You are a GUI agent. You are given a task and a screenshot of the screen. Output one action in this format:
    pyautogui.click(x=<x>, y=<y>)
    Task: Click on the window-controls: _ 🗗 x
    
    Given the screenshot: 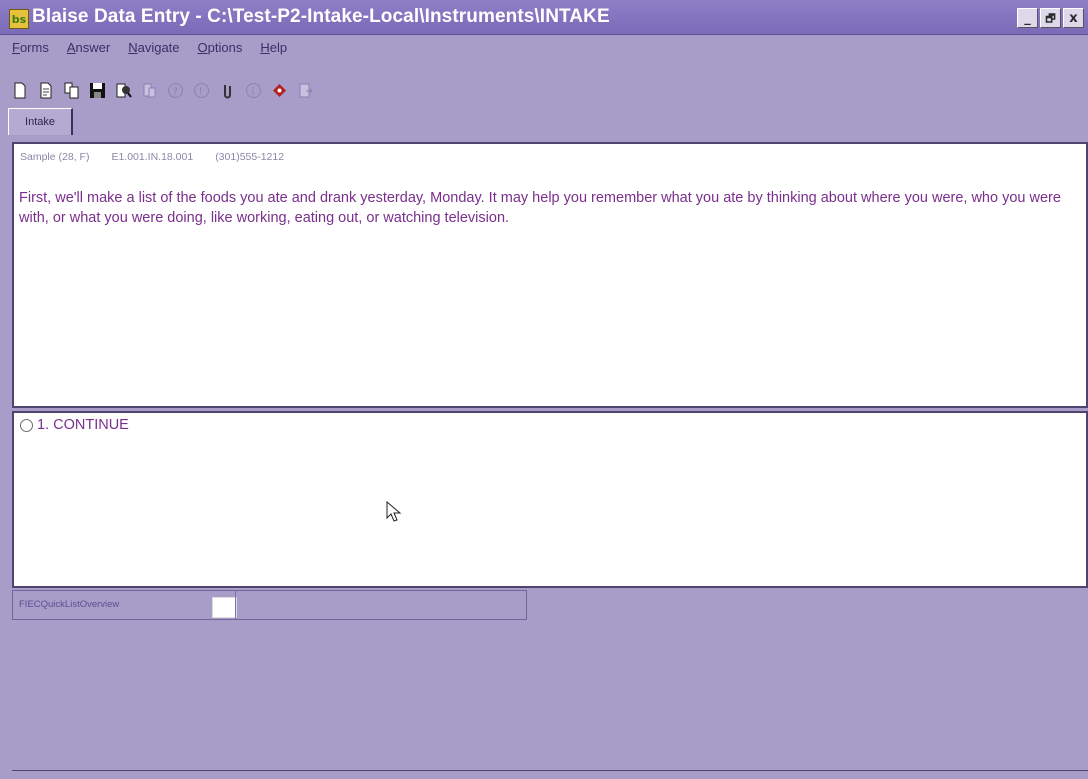 What is the action you would take?
    pyautogui.click(x=1050, y=18)
    